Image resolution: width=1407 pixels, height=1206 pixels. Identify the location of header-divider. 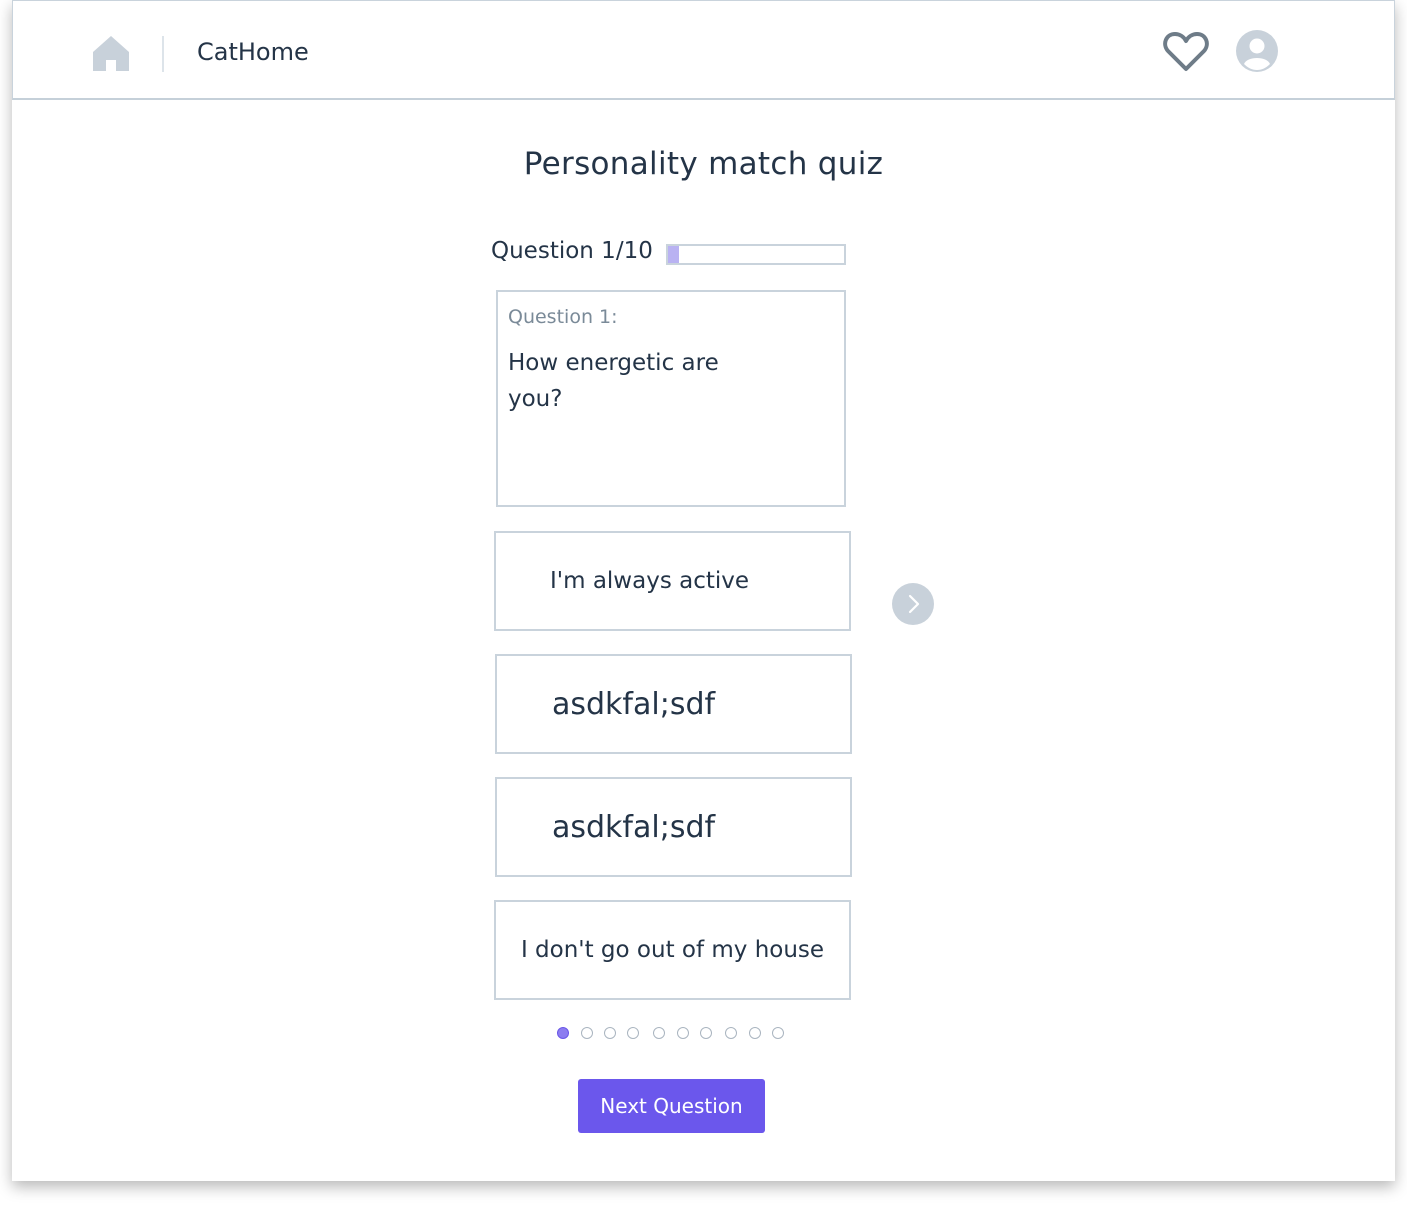
(163, 54).